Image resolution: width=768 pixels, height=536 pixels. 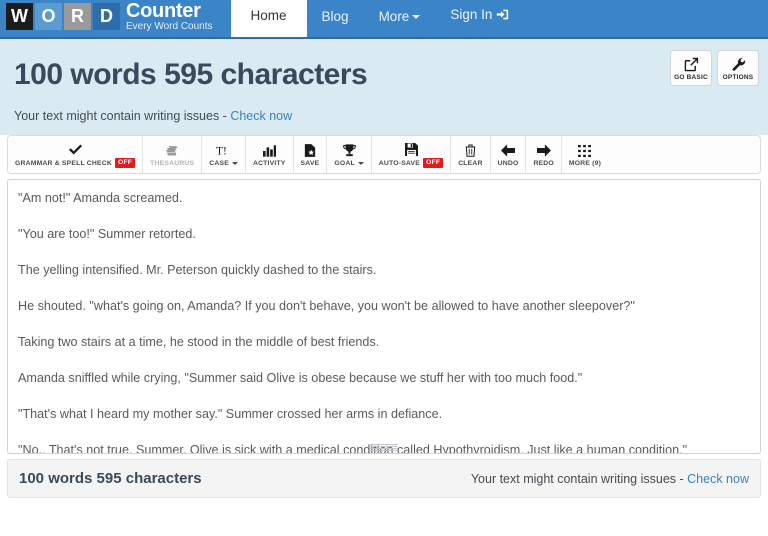 I want to click on case-button: T! CASE, so click(x=224, y=154).